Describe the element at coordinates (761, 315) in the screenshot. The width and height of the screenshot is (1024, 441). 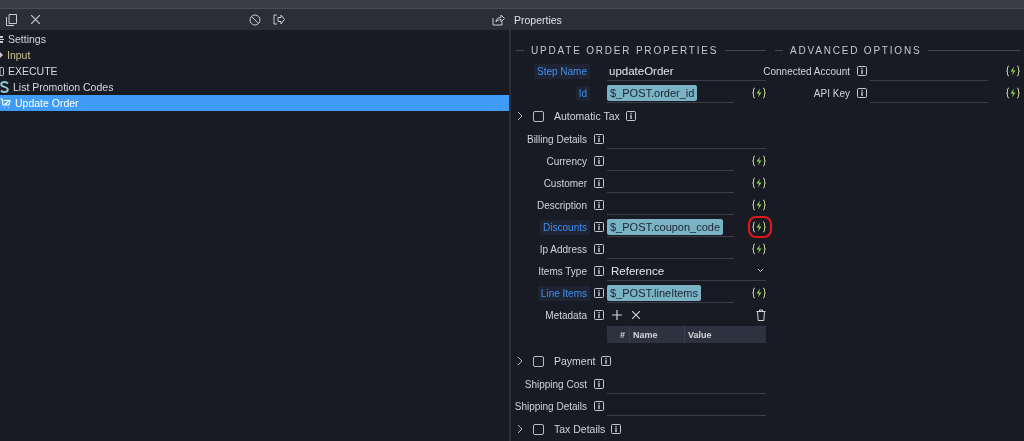
I see `trash-icon` at that location.